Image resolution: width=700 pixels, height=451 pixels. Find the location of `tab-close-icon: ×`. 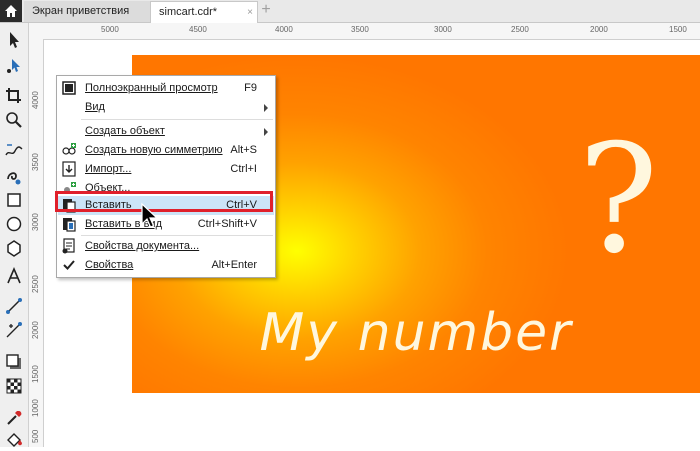

tab-close-icon: × is located at coordinates (250, 12).